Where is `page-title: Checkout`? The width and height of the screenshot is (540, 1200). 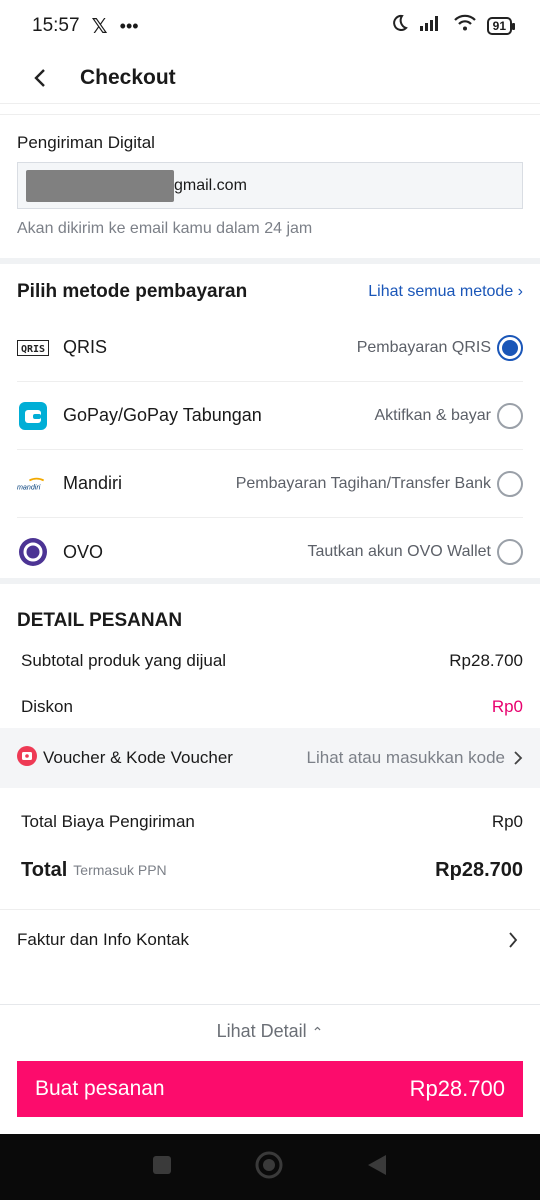
page-title: Checkout is located at coordinates (128, 77).